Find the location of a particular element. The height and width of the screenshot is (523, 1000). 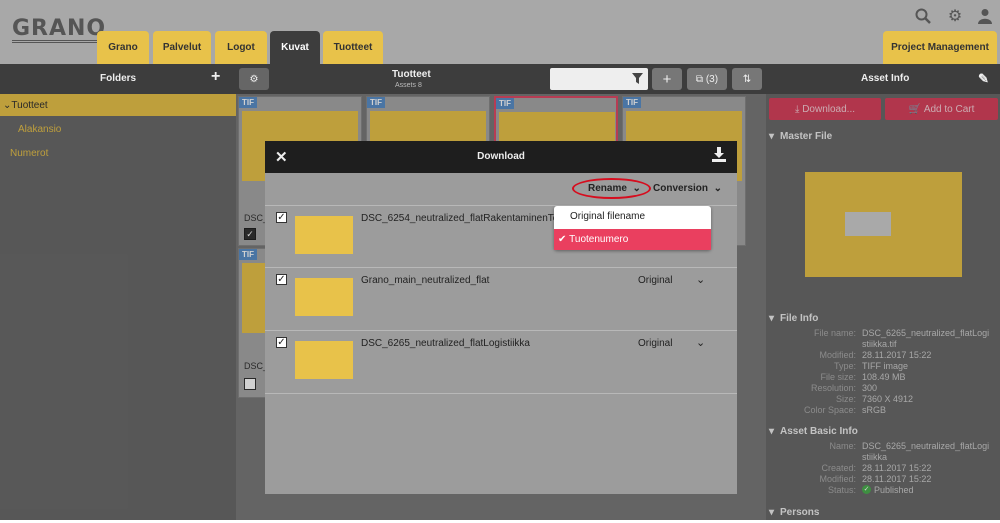

edit-icon: ✎ is located at coordinates (983, 79).